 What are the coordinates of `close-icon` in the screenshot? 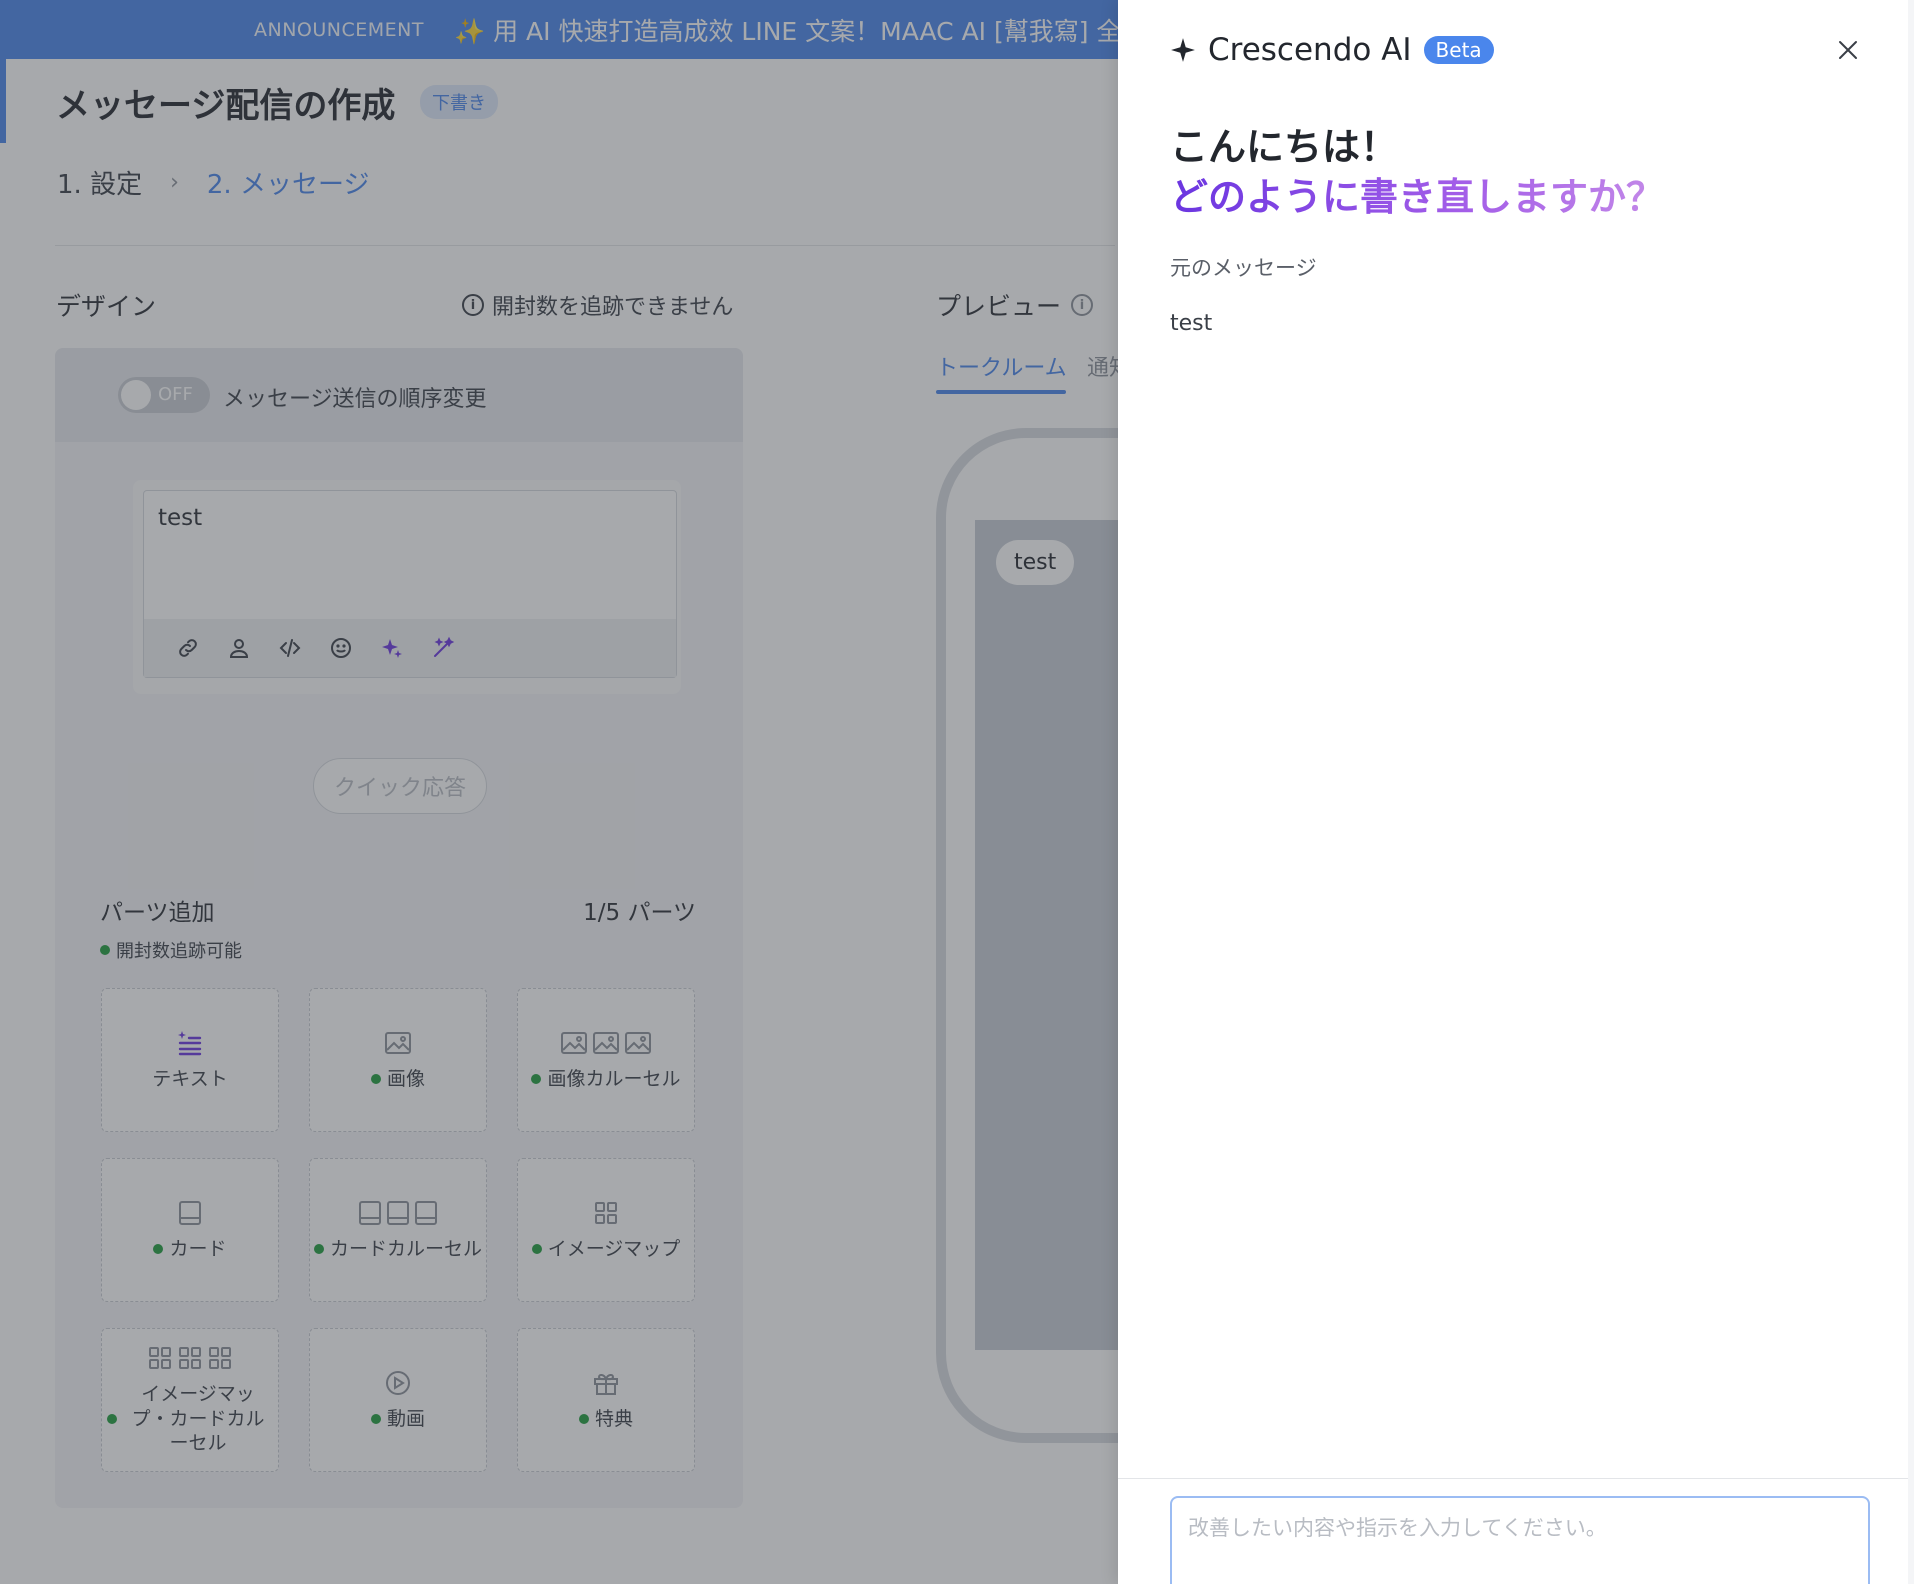 It's located at (1848, 50).